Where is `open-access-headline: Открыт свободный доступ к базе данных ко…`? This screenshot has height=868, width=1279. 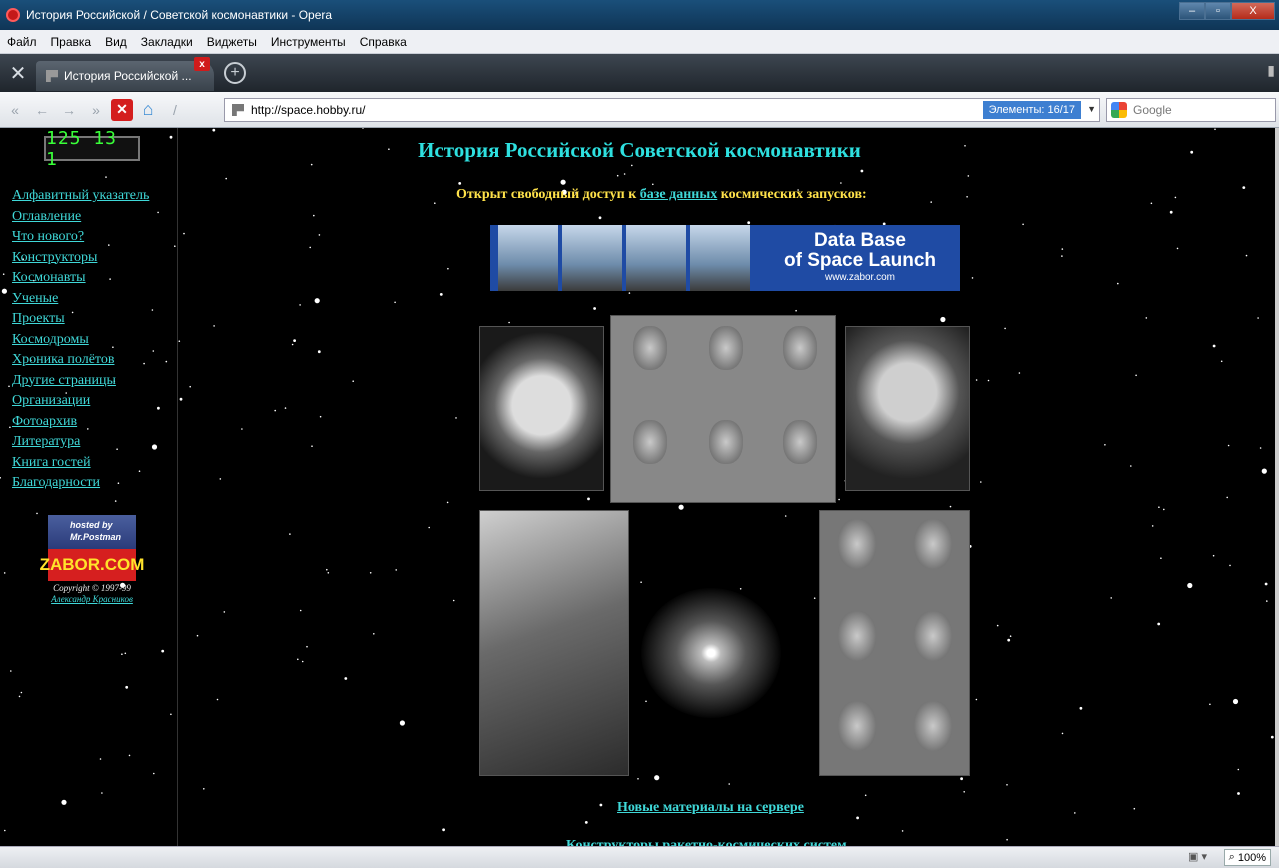
open-access-headline: Открыт свободный доступ к базе данных ко… is located at coordinates (661, 195).